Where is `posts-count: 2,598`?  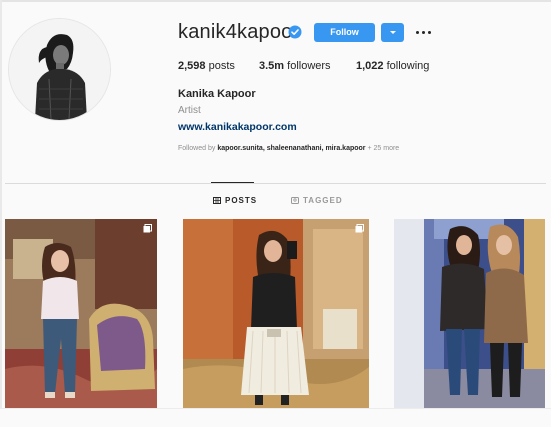
posts-count: 2,598 is located at coordinates (192, 66).